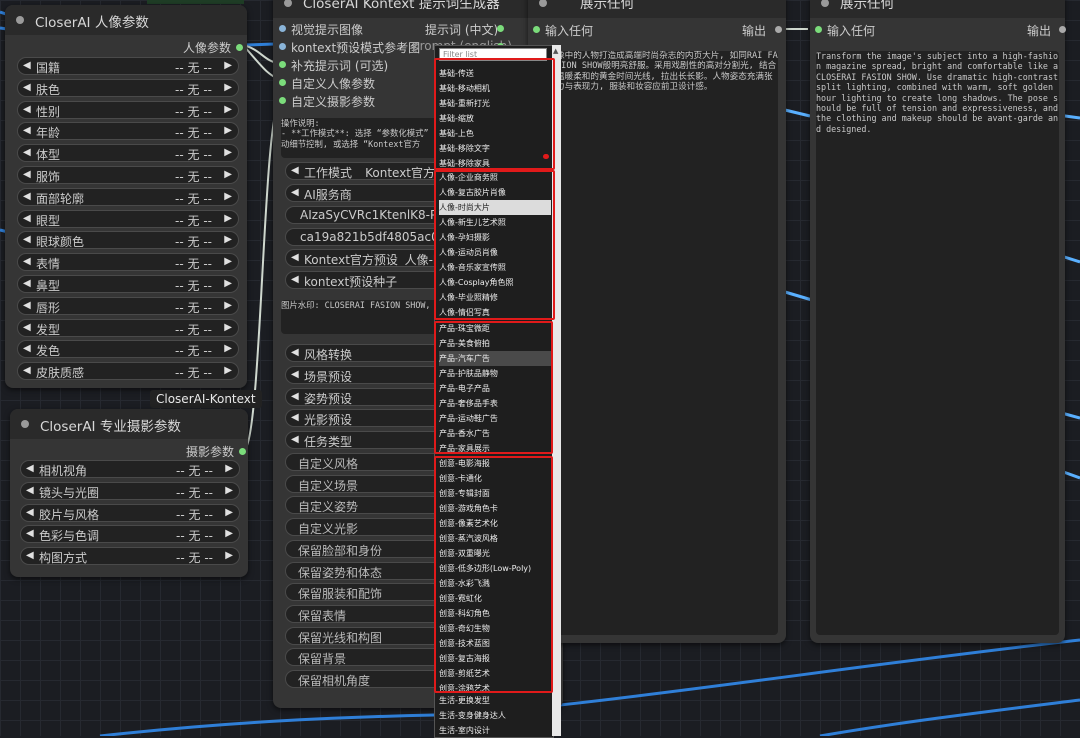 This screenshot has height=738, width=1080. I want to click on combo-widget: ◀光影预设黄, so click(369, 418).